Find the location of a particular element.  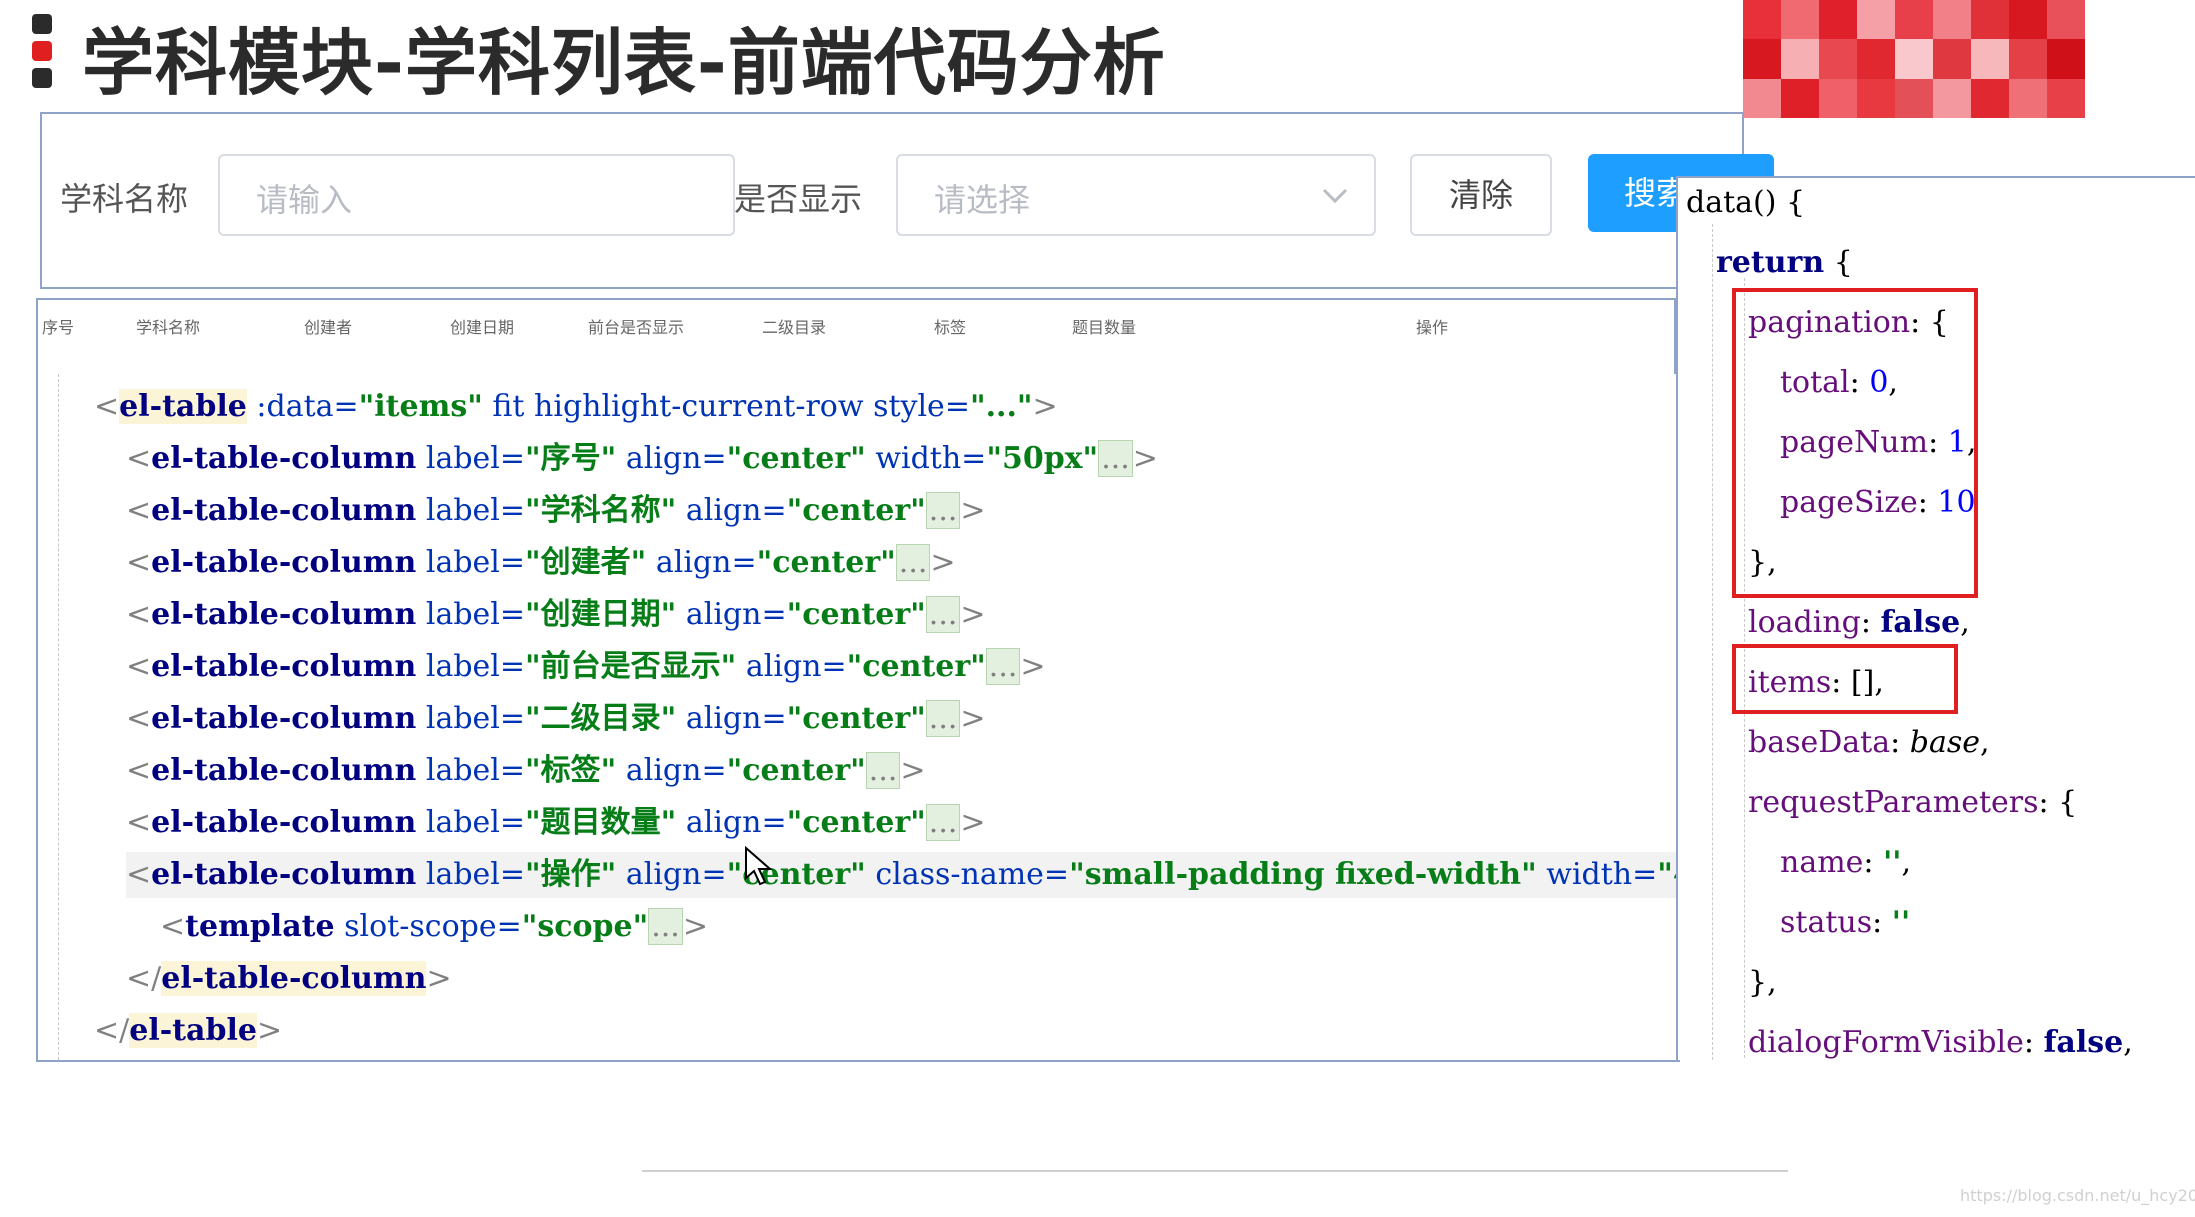

code-line-close-column: </el-table-column> is located at coordinates (289, 978).